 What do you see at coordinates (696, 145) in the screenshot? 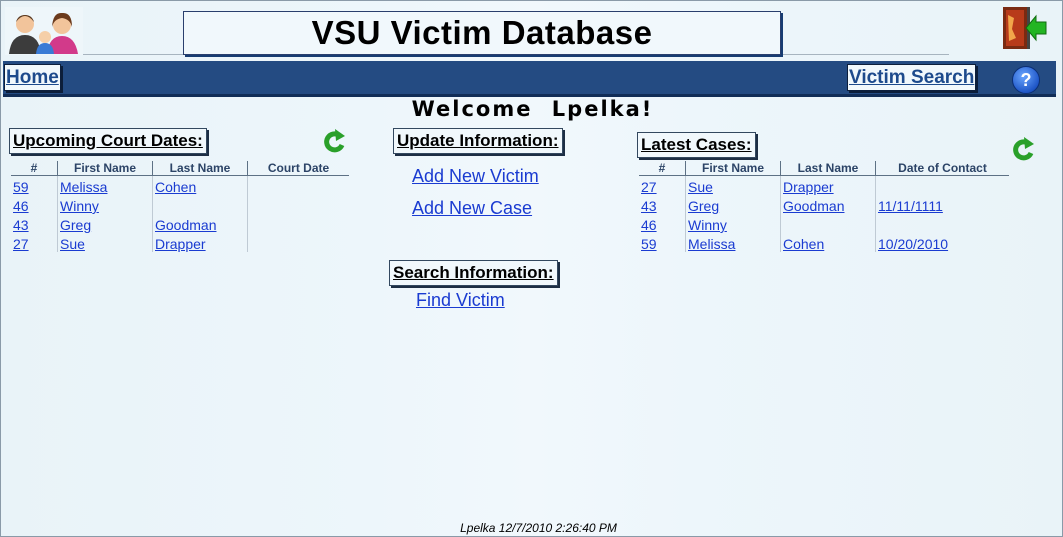
I see `latest-cases-title: Latest Cases:` at bounding box center [696, 145].